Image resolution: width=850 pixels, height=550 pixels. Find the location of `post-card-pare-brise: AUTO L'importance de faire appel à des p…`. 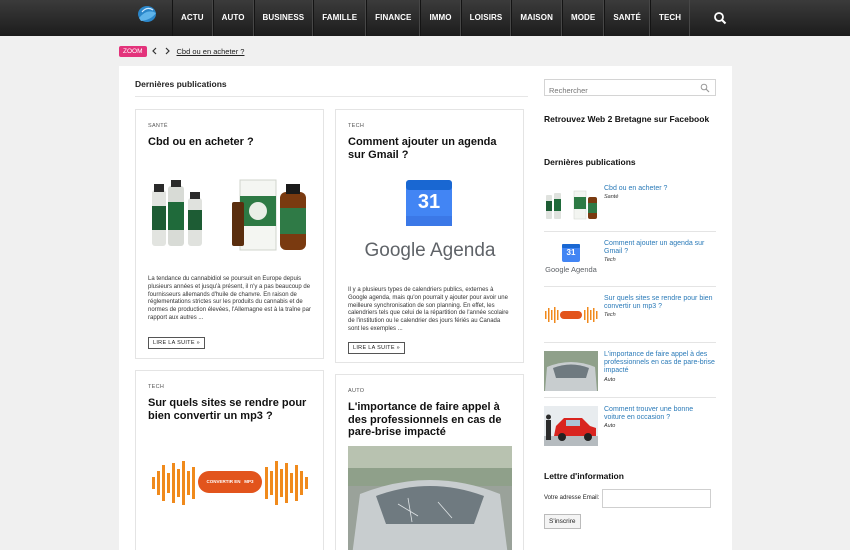

post-card-pare-brise: AUTO L'importance de faire appel à des p… is located at coordinates (429, 462).